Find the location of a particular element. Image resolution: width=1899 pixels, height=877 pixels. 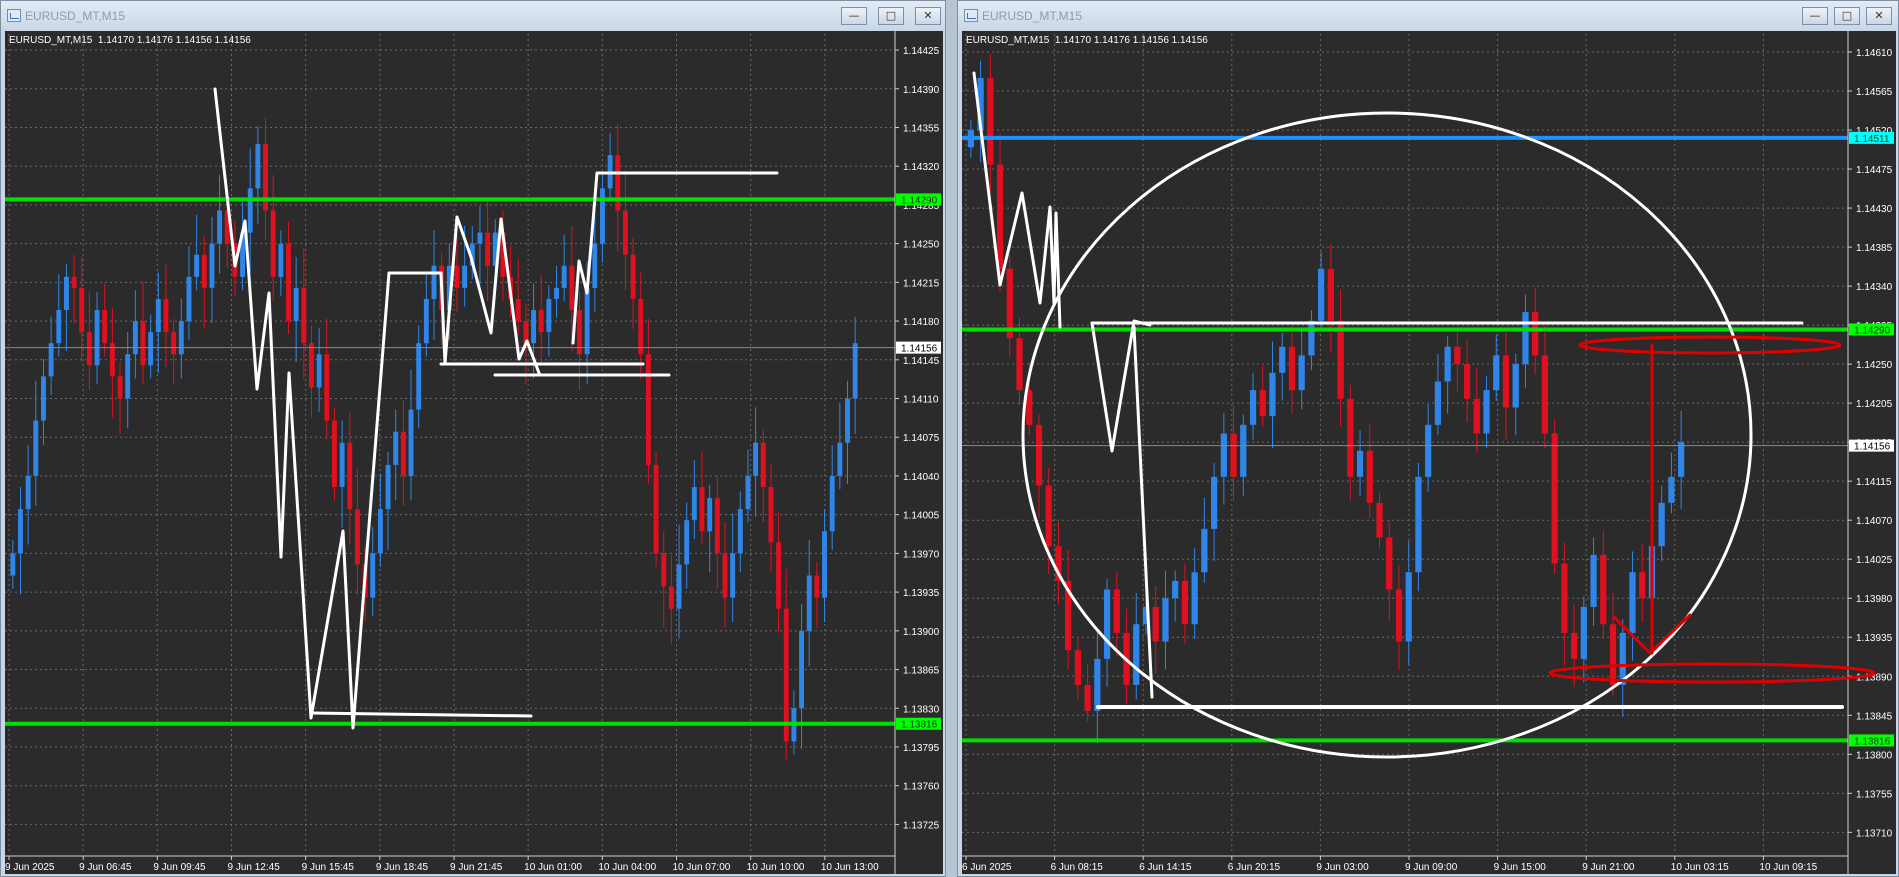

time-tick-label: 10 Jun 04:00 is located at coordinates (627, 867).